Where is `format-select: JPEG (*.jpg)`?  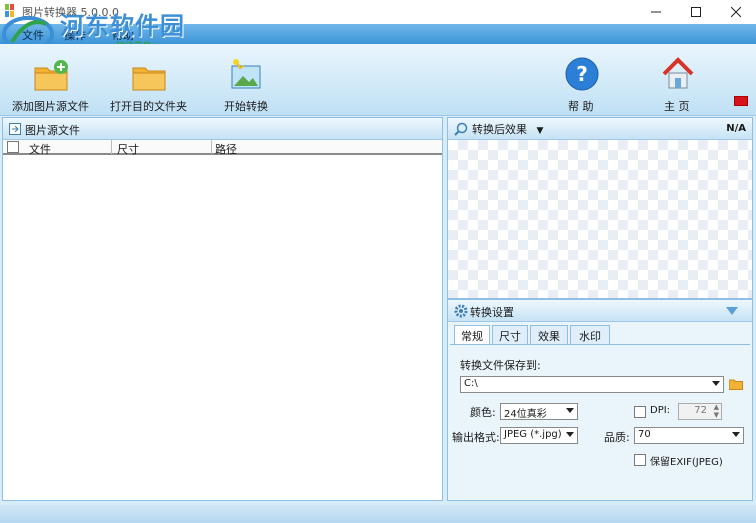
format-select: JPEG (*.jpg) is located at coordinates (539, 435).